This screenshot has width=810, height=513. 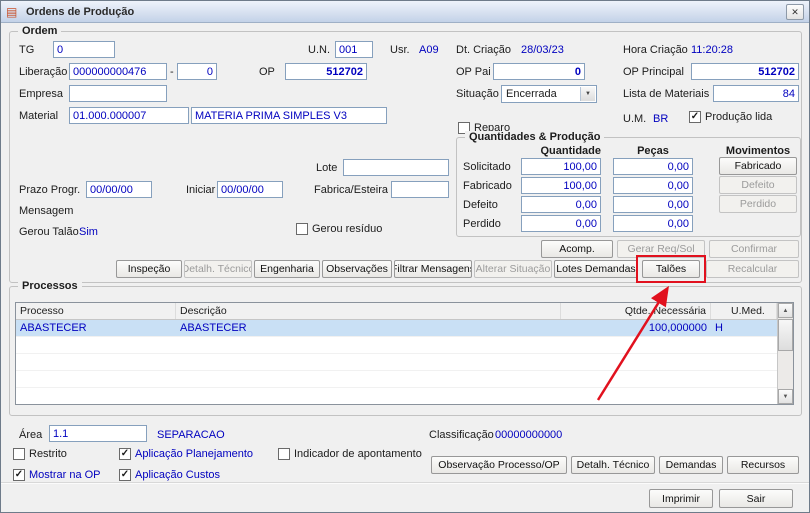 I want to click on demandas-button: Demandas, so click(x=691, y=465).